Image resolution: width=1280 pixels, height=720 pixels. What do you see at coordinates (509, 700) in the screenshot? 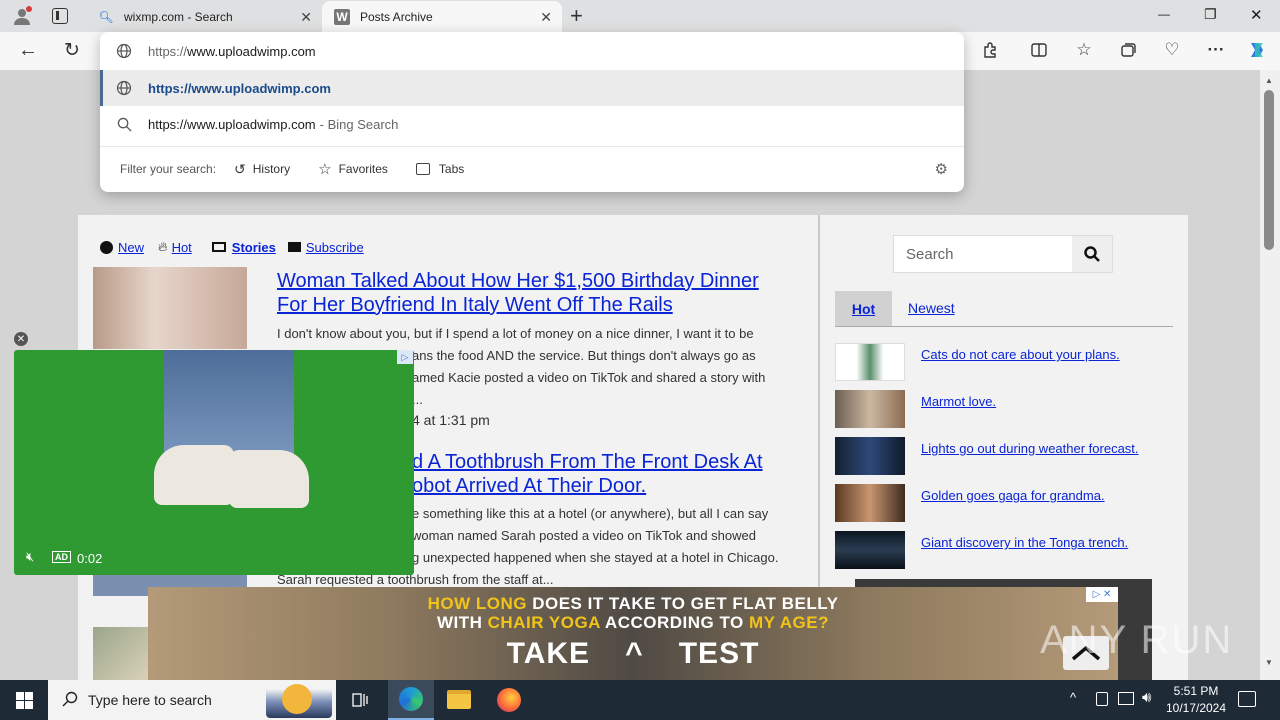
I see `firefox-icon` at bounding box center [509, 700].